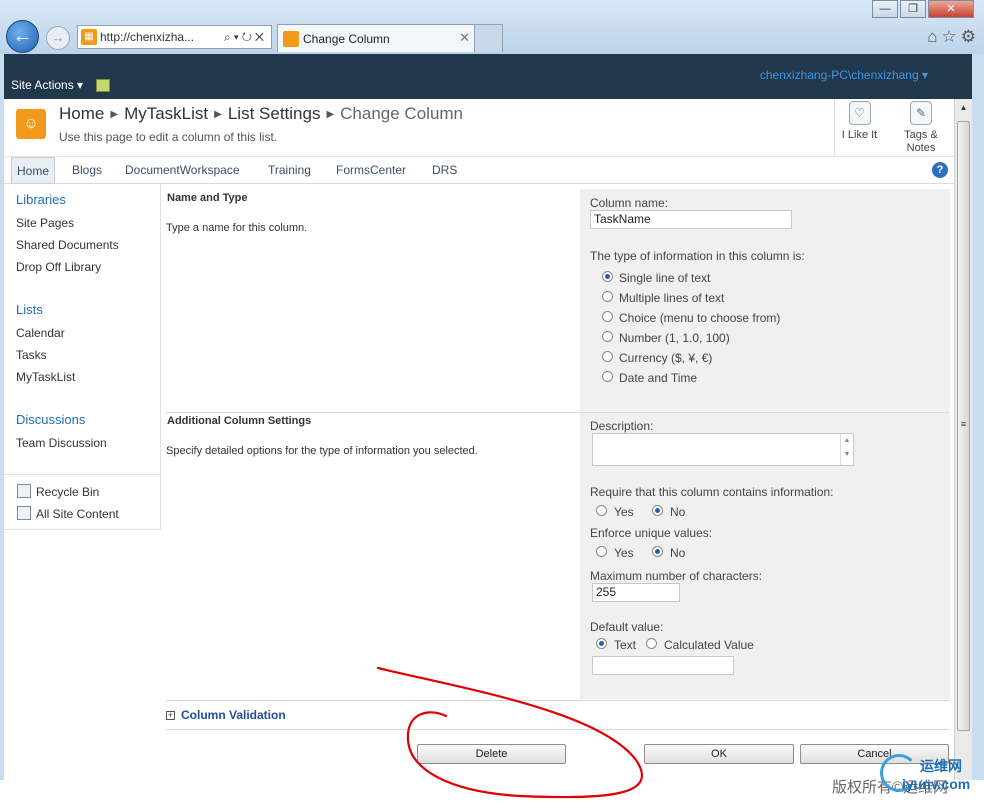 The image size is (984, 802). What do you see at coordinates (58, 38) in the screenshot?
I see `forward-arrow-icon: →` at bounding box center [58, 38].